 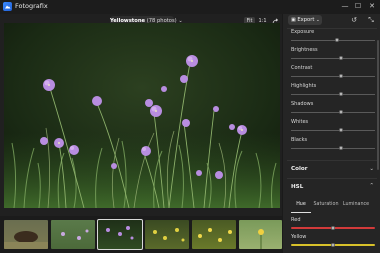 What do you see at coordinates (301, 212) in the screenshot?
I see `active-tab-indicator` at bounding box center [301, 212].